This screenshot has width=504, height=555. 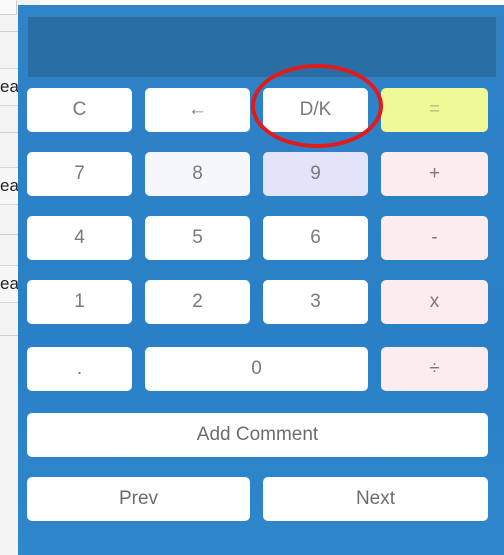 I want to click on add-comment-button: Add Comment, so click(x=257, y=435).